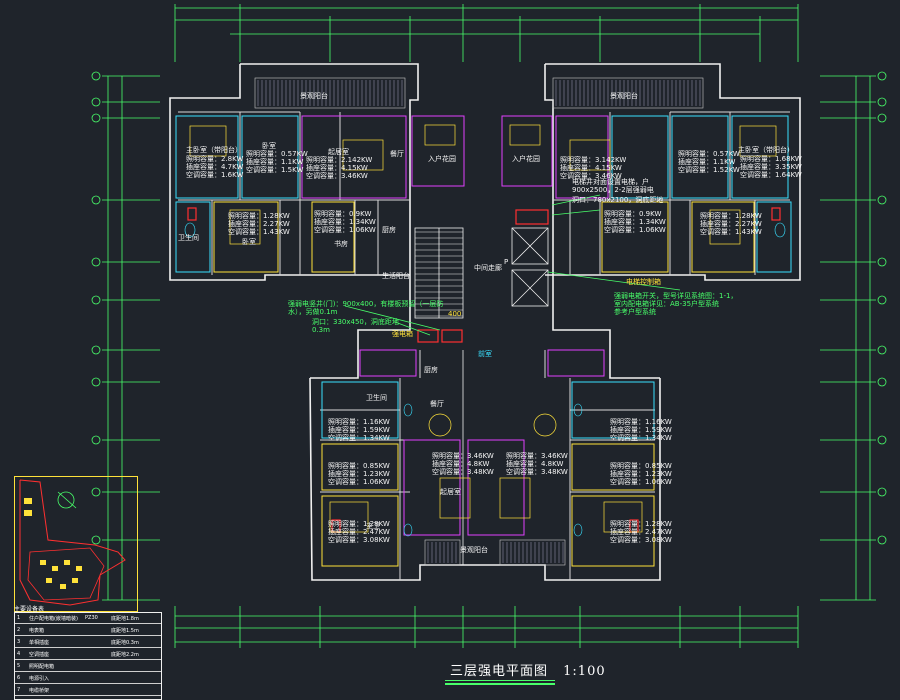 The width and height of the screenshot is (900, 700). I want to click on corridor: 中间走廊, so click(488, 268).